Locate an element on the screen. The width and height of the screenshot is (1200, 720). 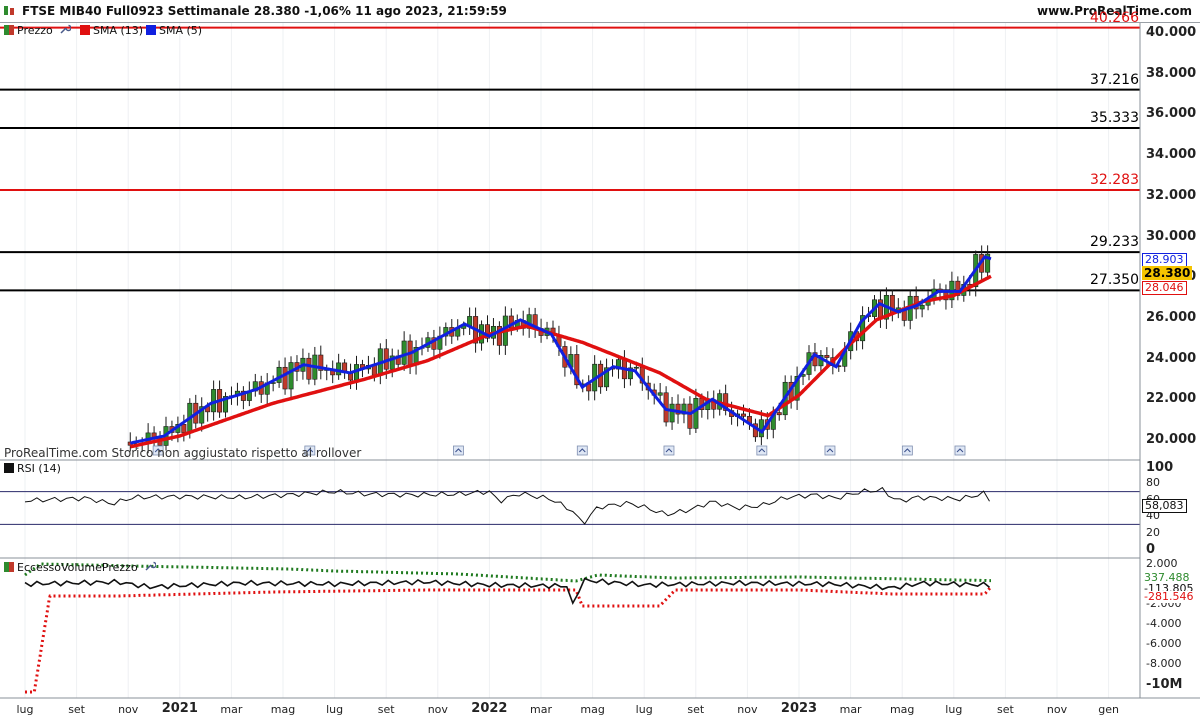
price-axis-tick: 20.000 is located at coordinates (1171, 439).